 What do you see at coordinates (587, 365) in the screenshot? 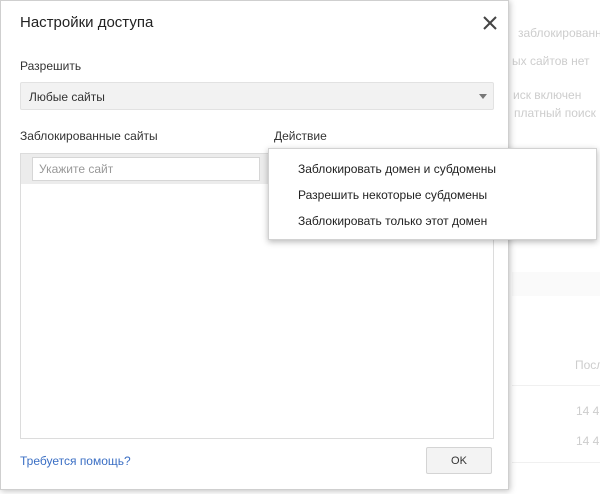
I see `background-text: Посл` at bounding box center [587, 365].